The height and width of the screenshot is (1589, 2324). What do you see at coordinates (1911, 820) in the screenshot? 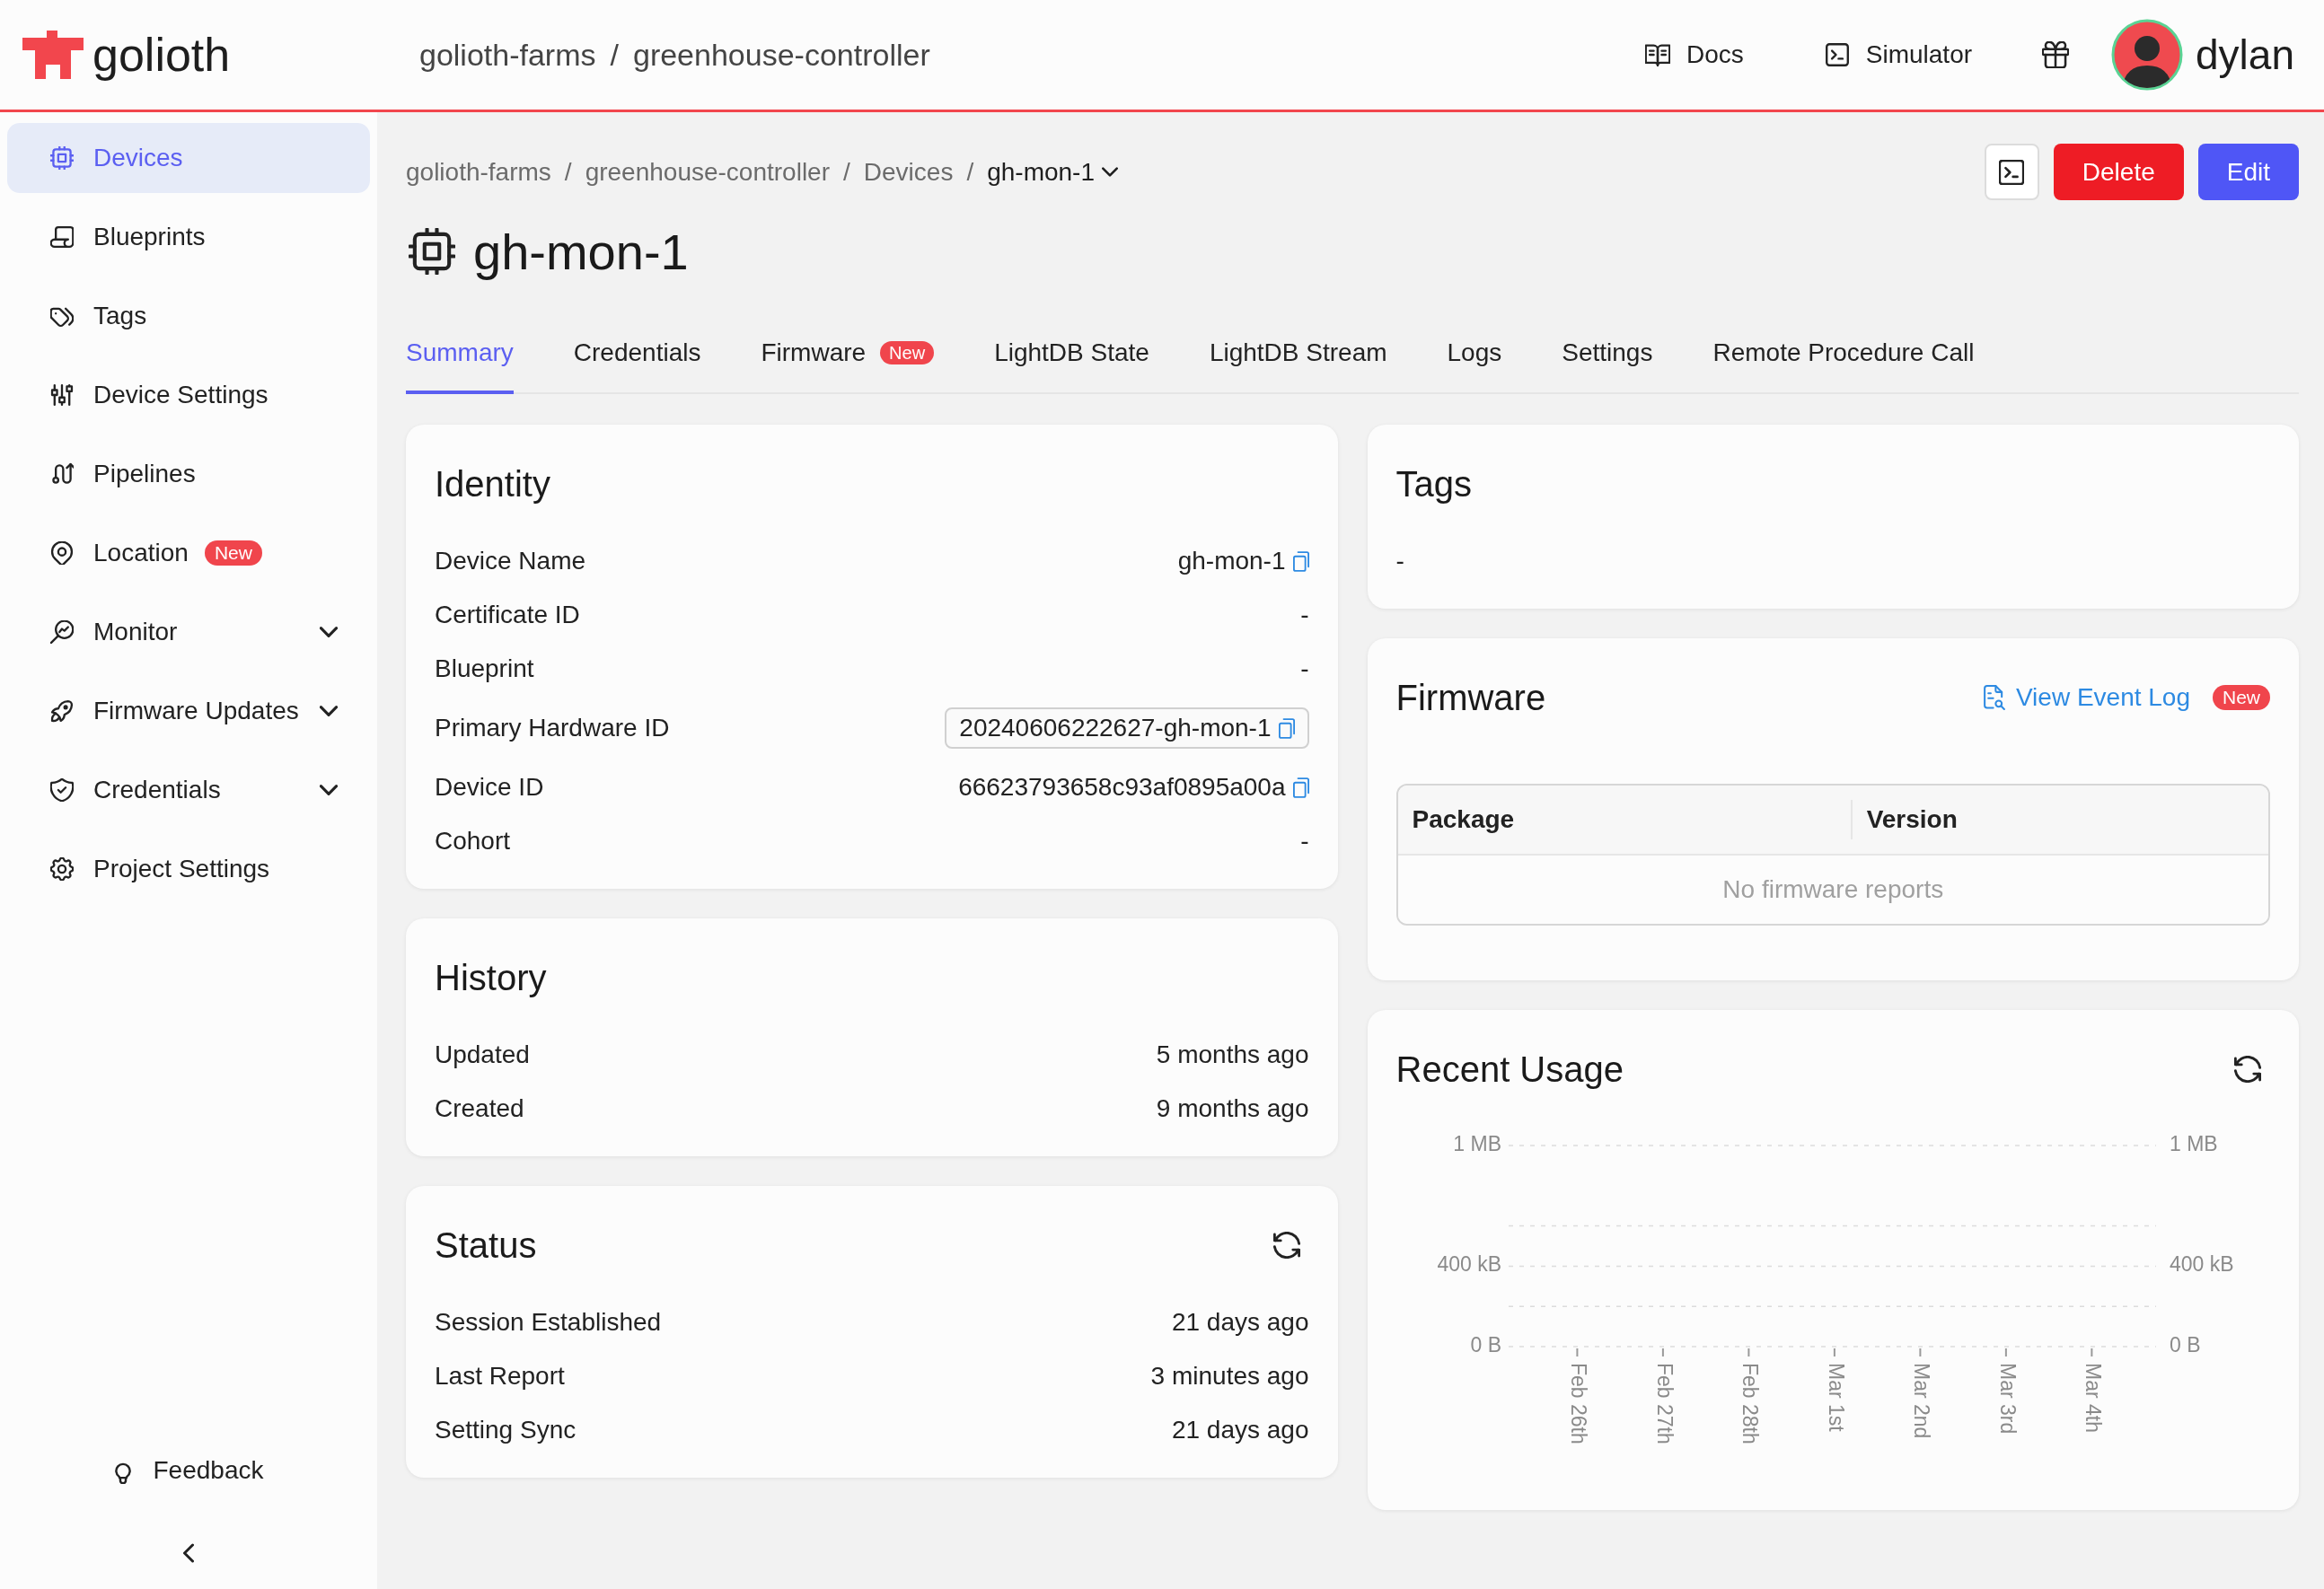
I see `column-header: Version` at bounding box center [1911, 820].